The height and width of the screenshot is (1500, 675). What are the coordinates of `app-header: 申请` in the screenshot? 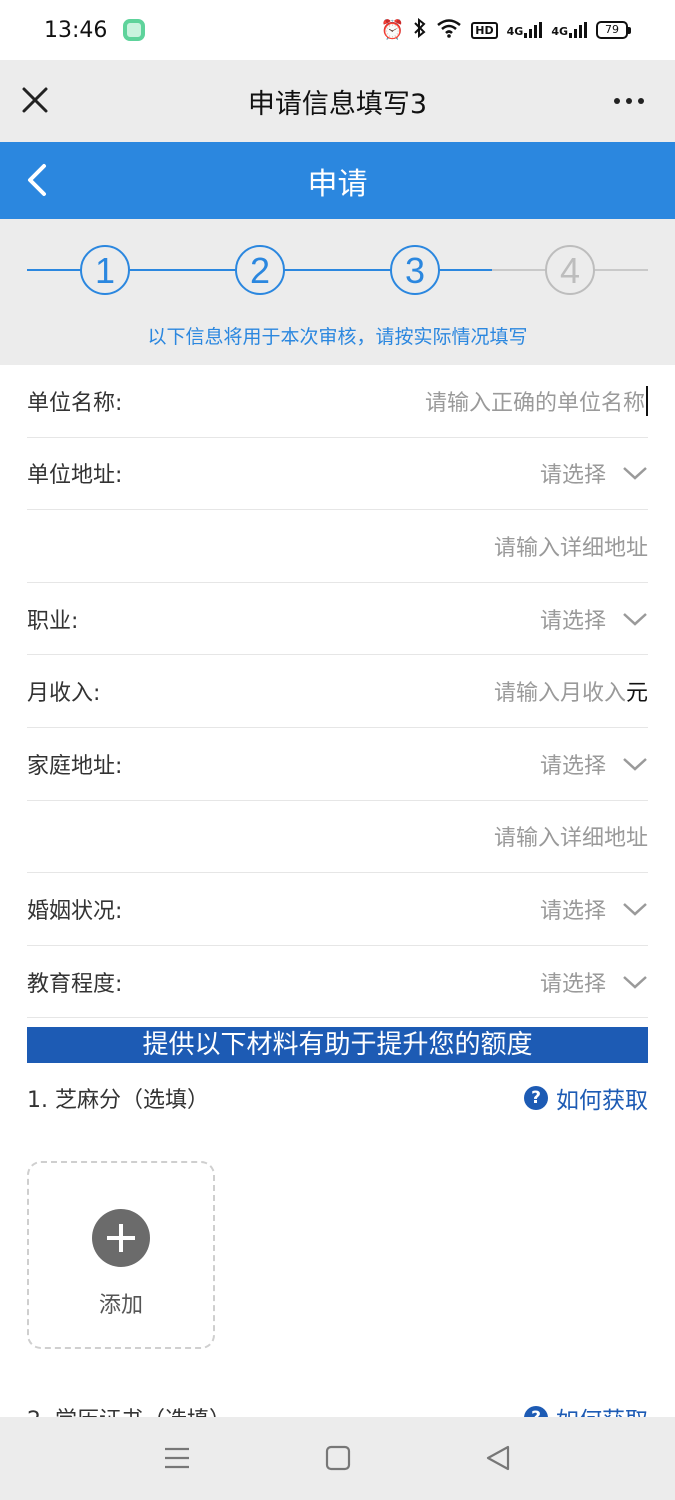 It's located at (337, 180).